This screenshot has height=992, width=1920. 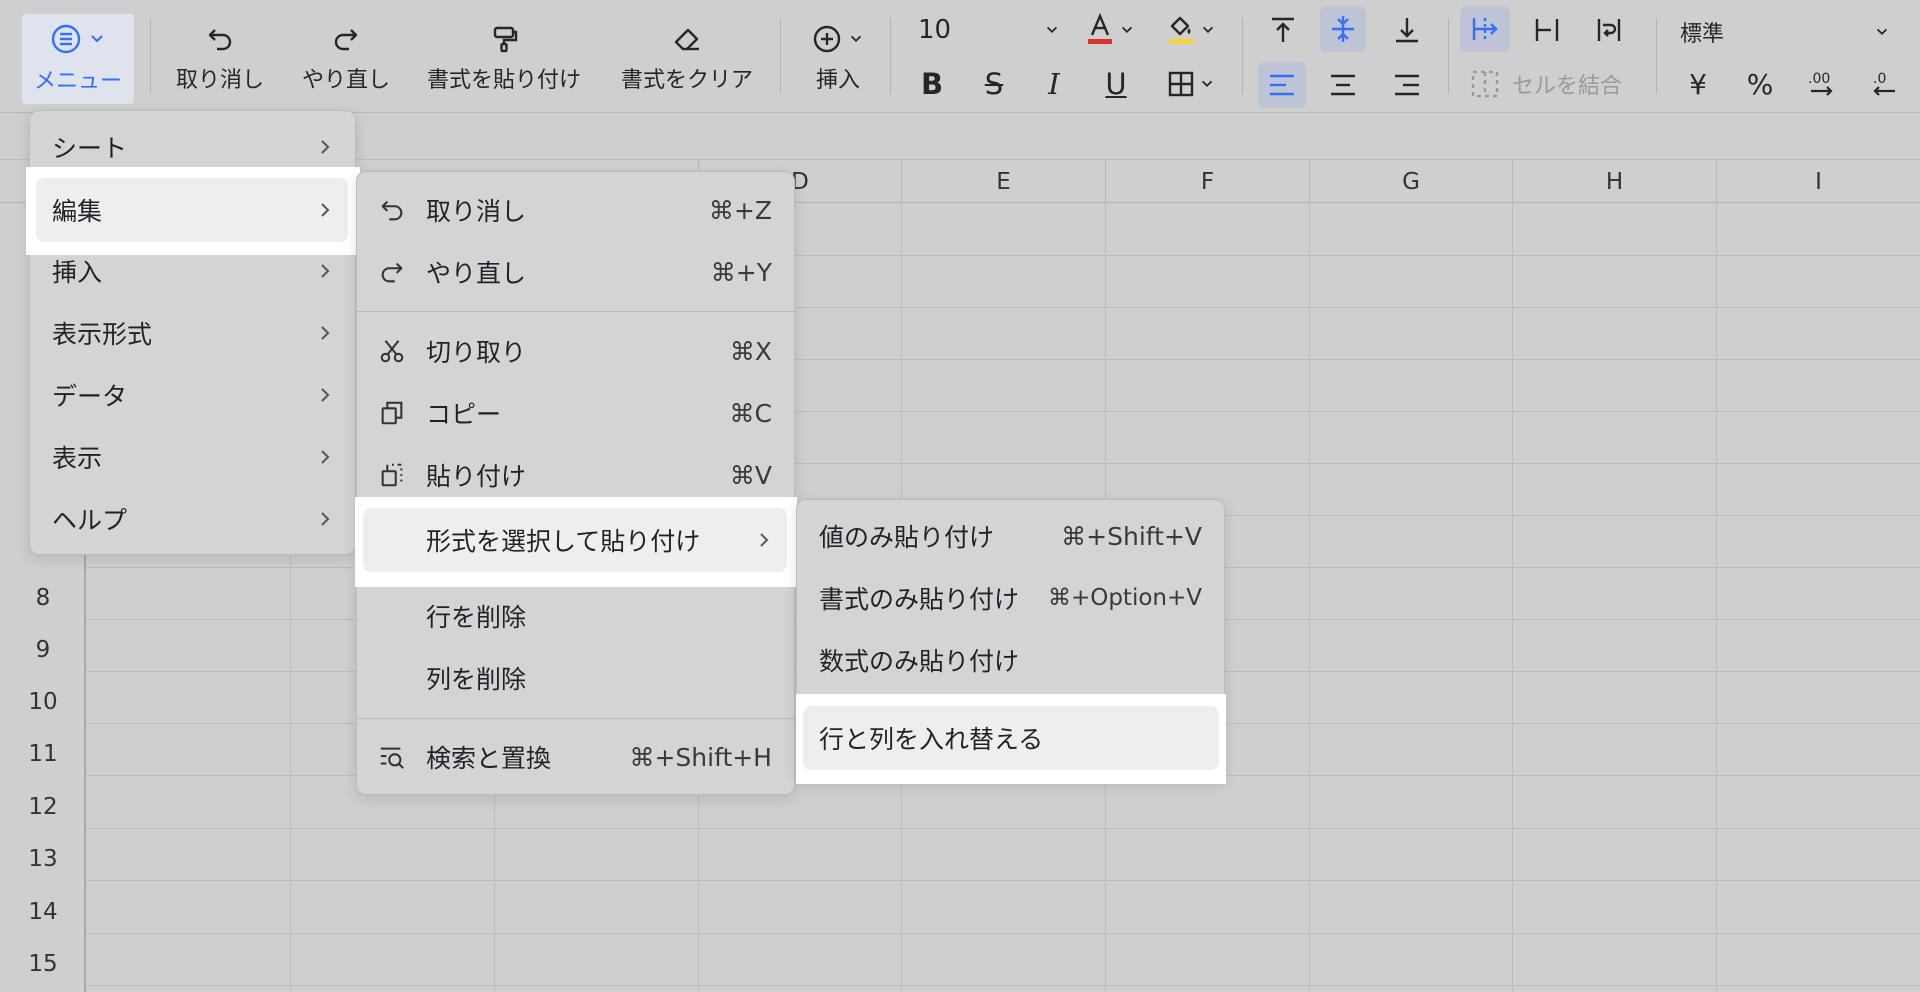 I want to click on text-clip-icon, so click(x=1547, y=30).